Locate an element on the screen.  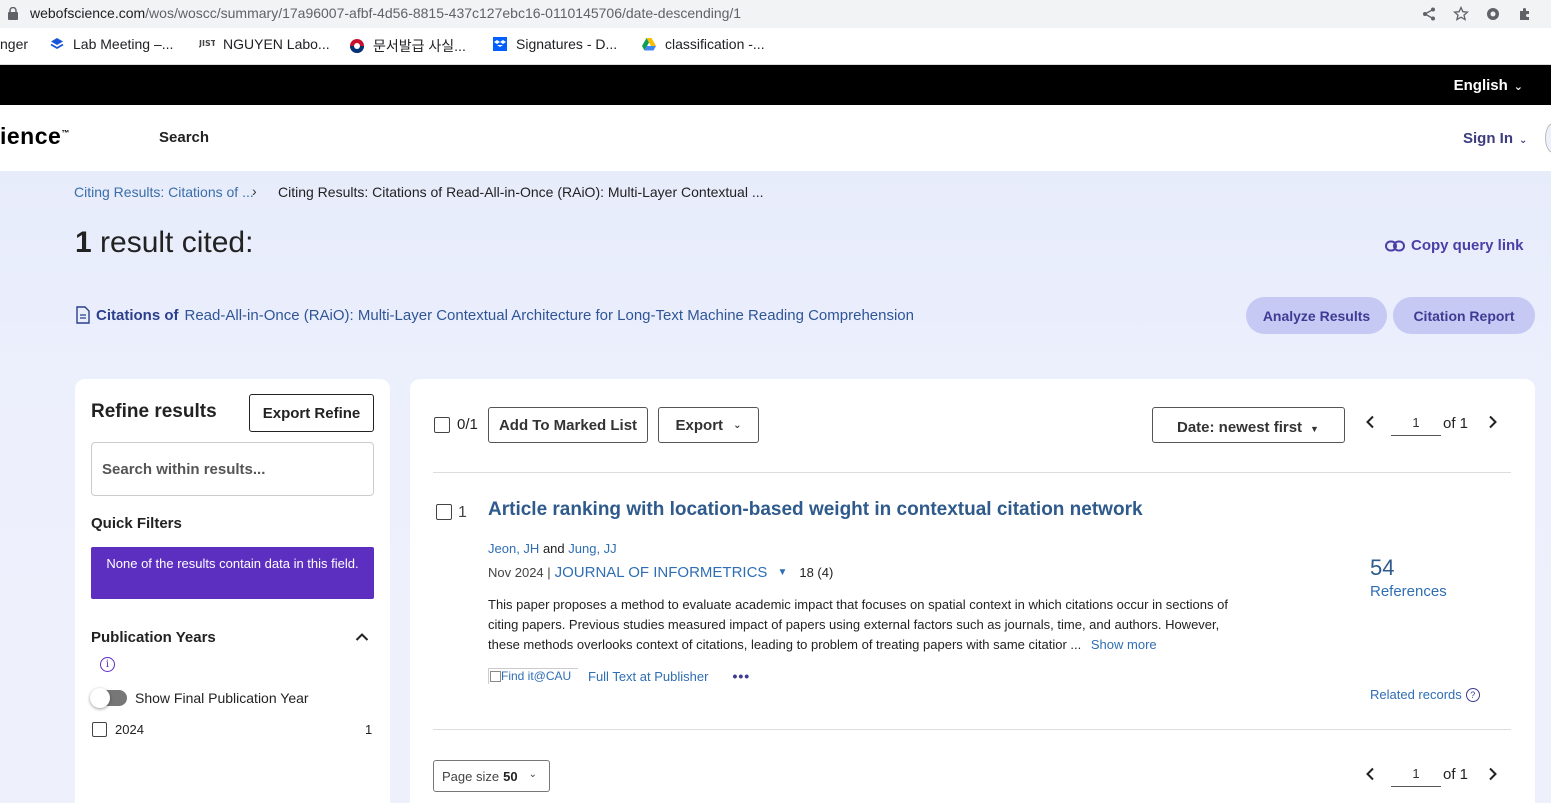
document-icon is located at coordinates (83, 315).